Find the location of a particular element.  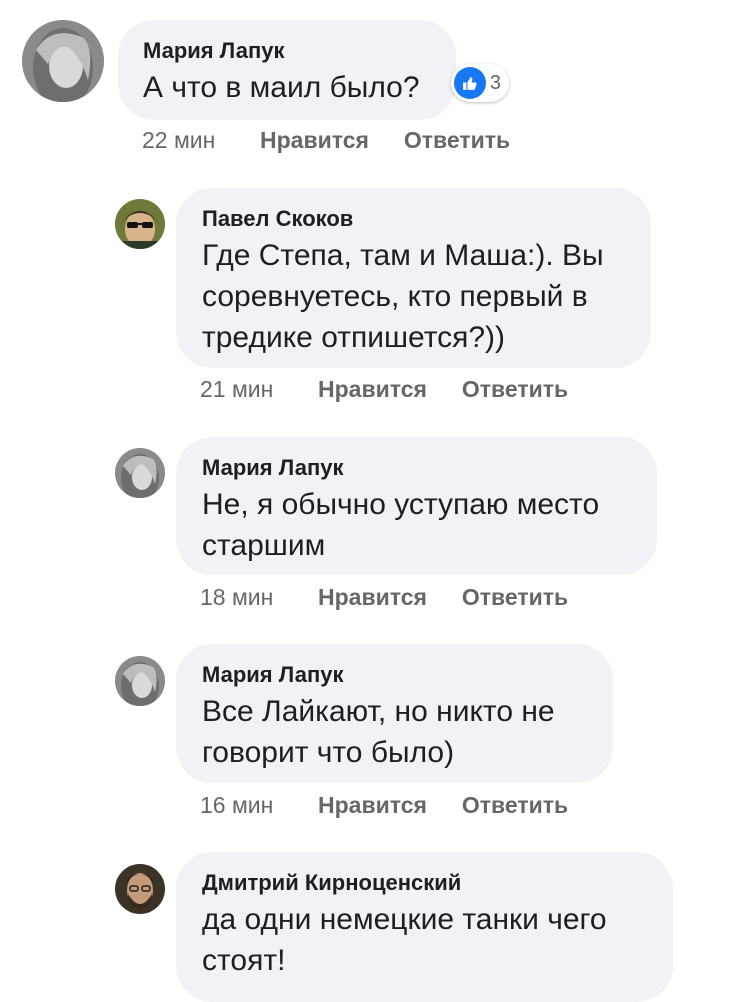

comment-meta: 21 мин Нравится Ответить is located at coordinates (384, 389).